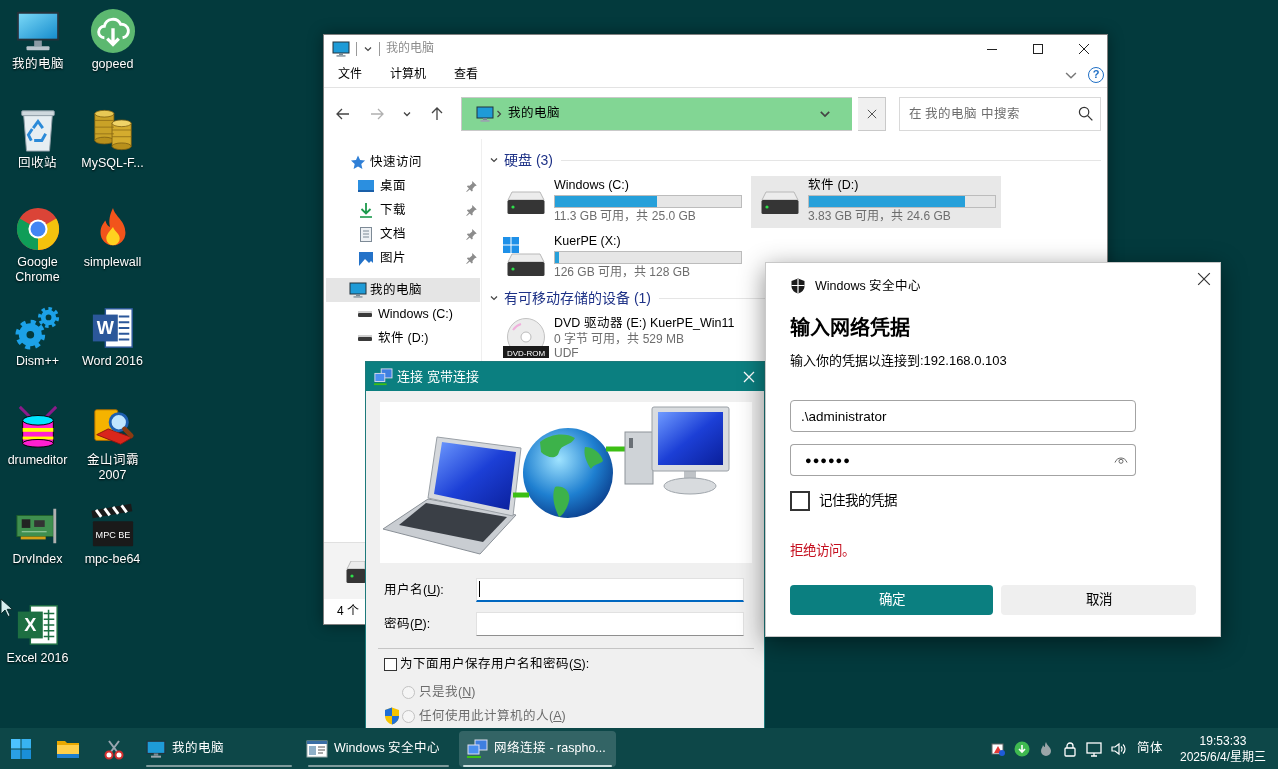  I want to click on nav-item: 文档, so click(403, 234).